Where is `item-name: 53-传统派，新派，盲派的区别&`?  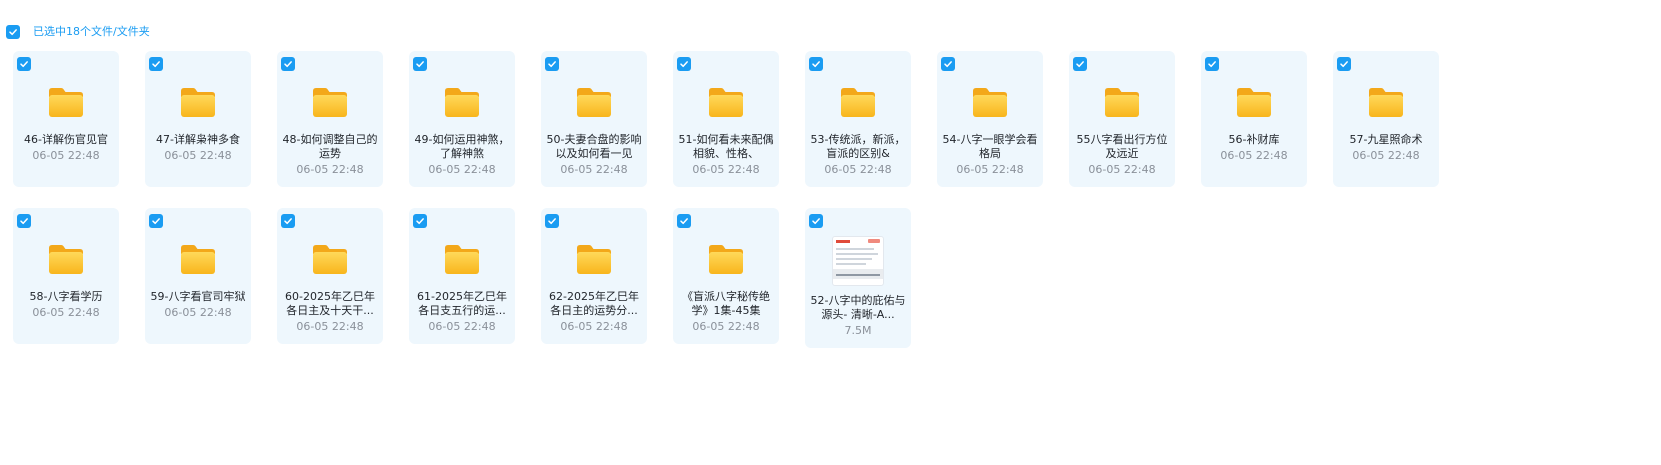
item-name: 53-传统派，新派，盲派的区别& is located at coordinates (858, 146).